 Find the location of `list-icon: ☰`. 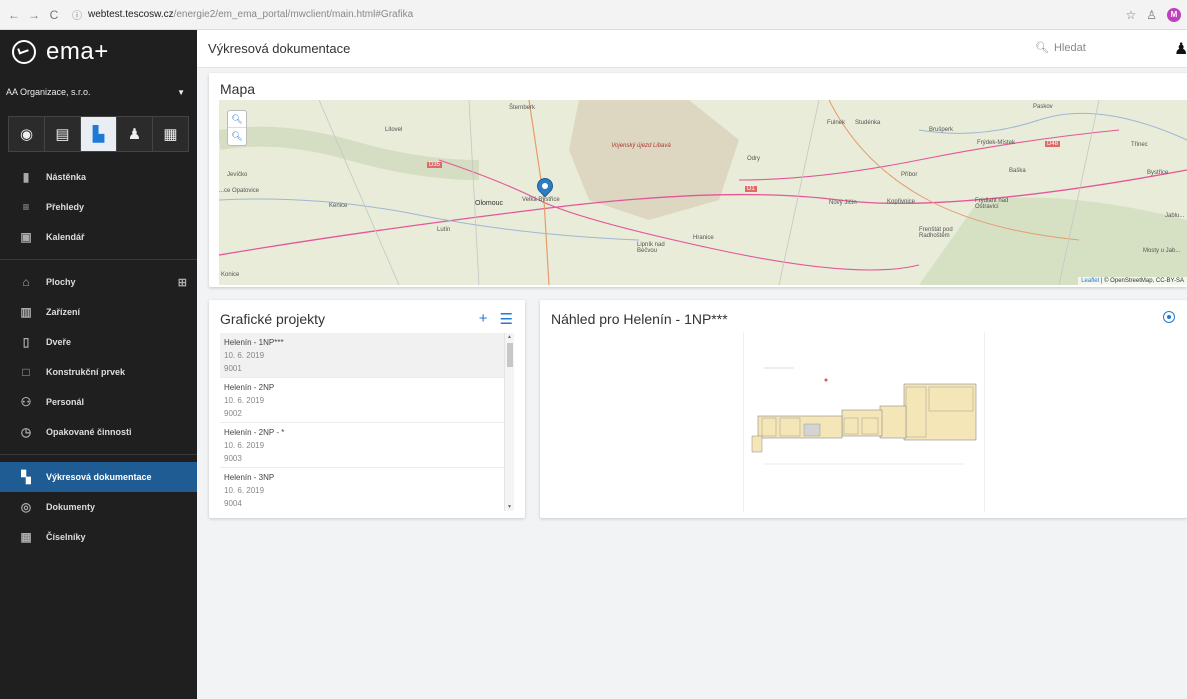

list-icon: ☰ is located at coordinates (506, 319).